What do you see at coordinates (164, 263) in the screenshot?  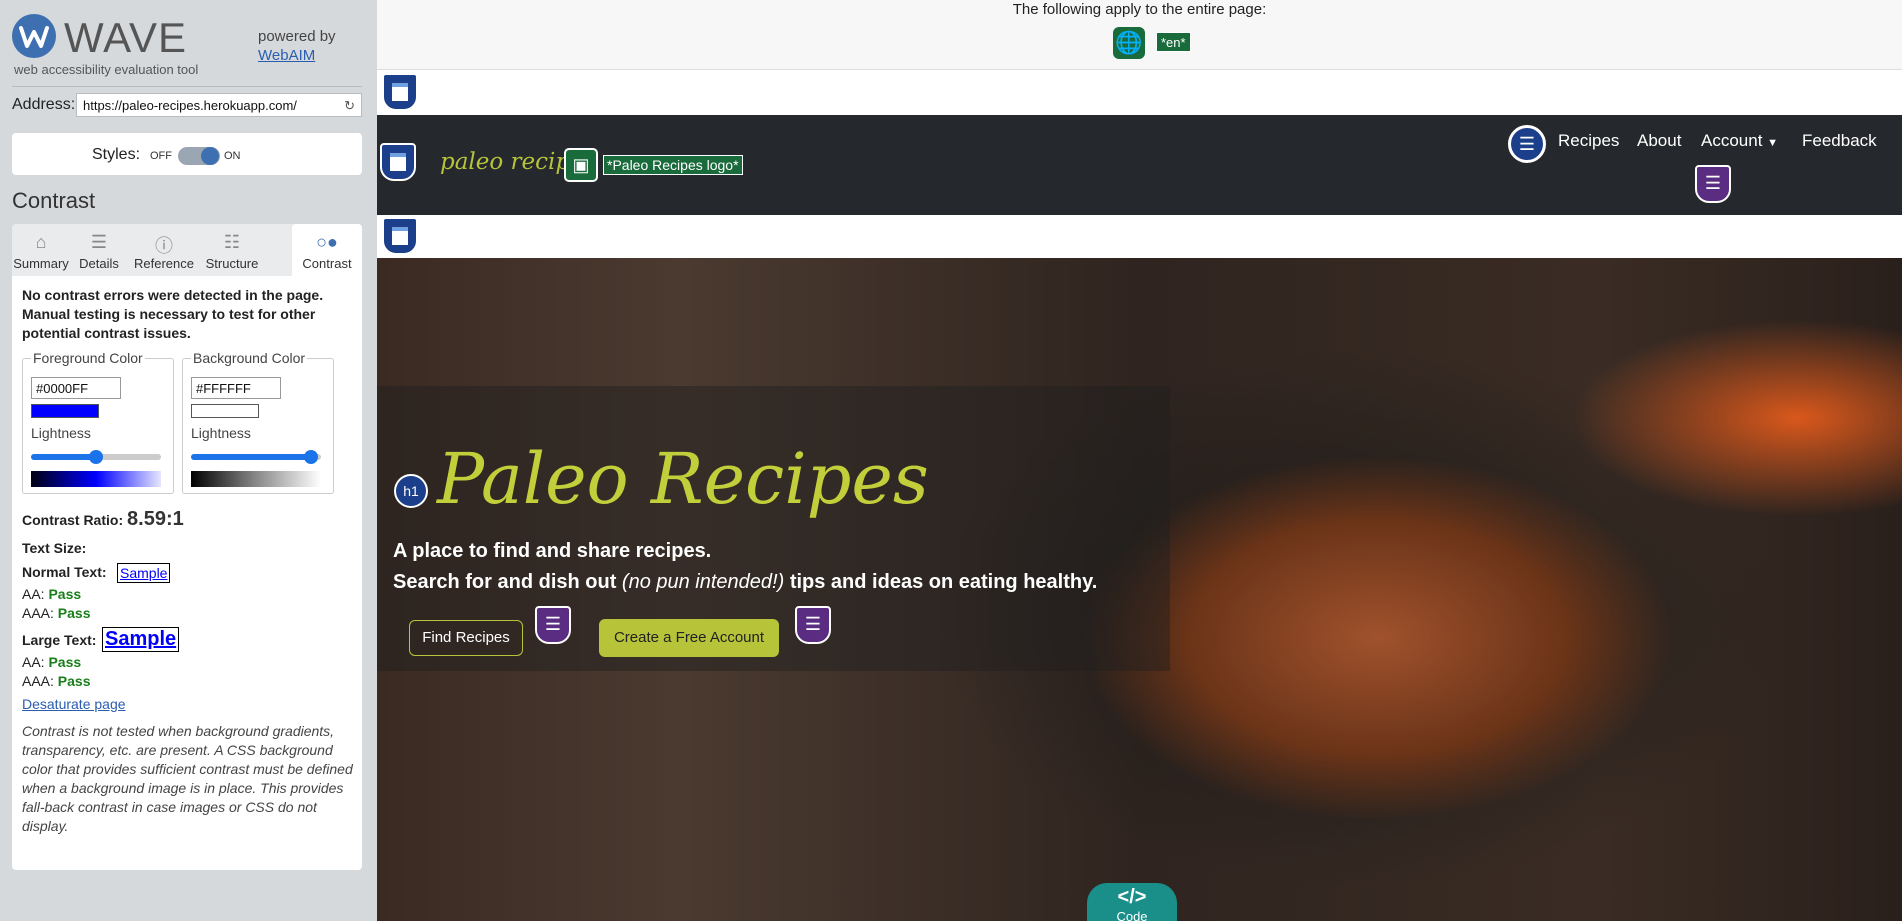 I see `tab-label: Reference` at bounding box center [164, 263].